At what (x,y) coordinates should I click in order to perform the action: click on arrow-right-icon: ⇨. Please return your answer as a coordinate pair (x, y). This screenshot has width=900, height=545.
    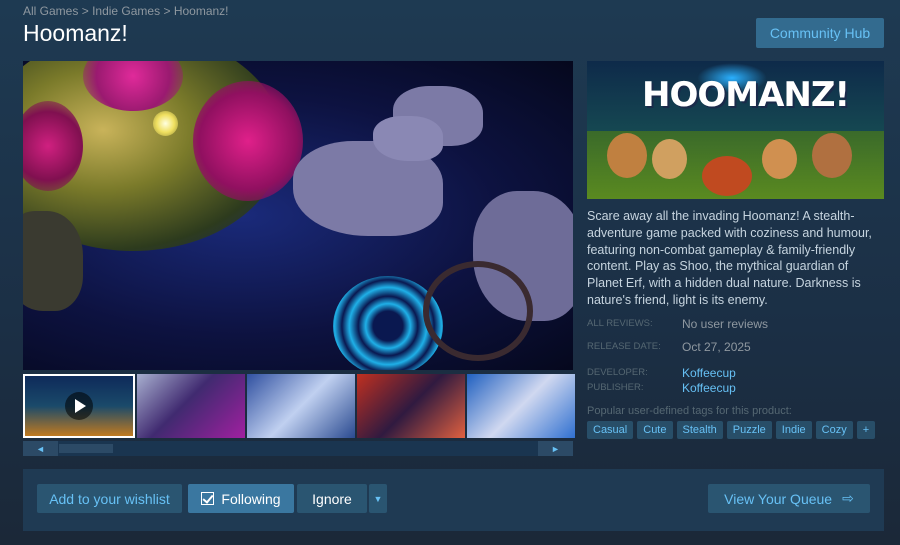
    Looking at the image, I should click on (848, 498).